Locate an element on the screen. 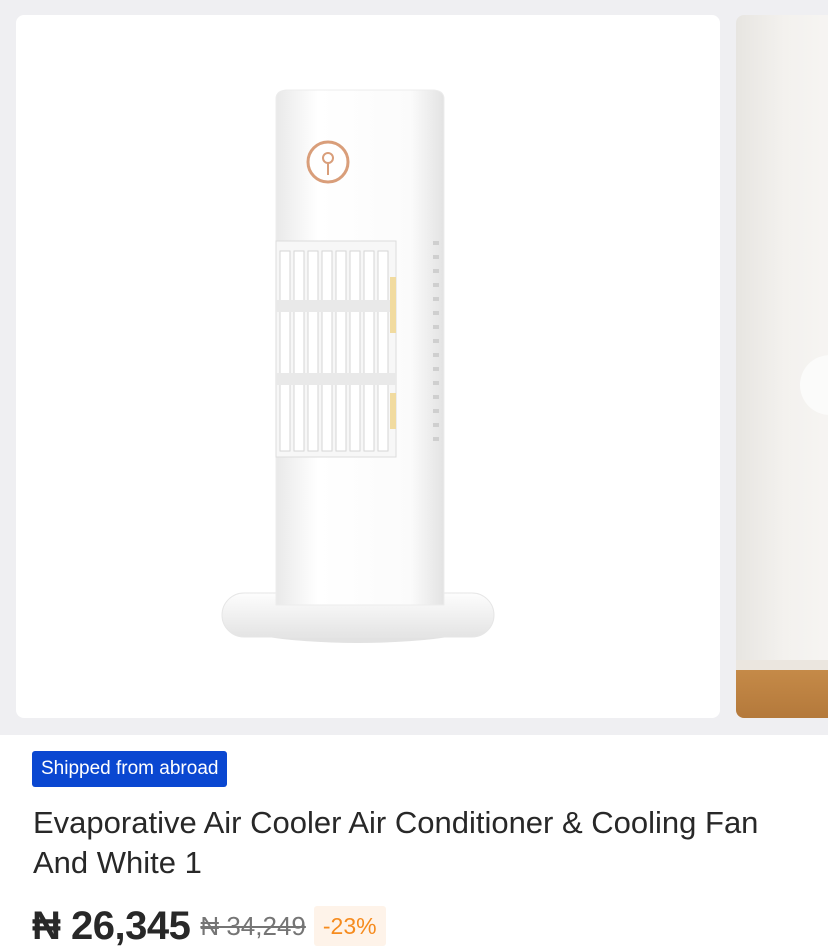 This screenshot has width=828, height=950. next-product-image is located at coordinates (782, 366).